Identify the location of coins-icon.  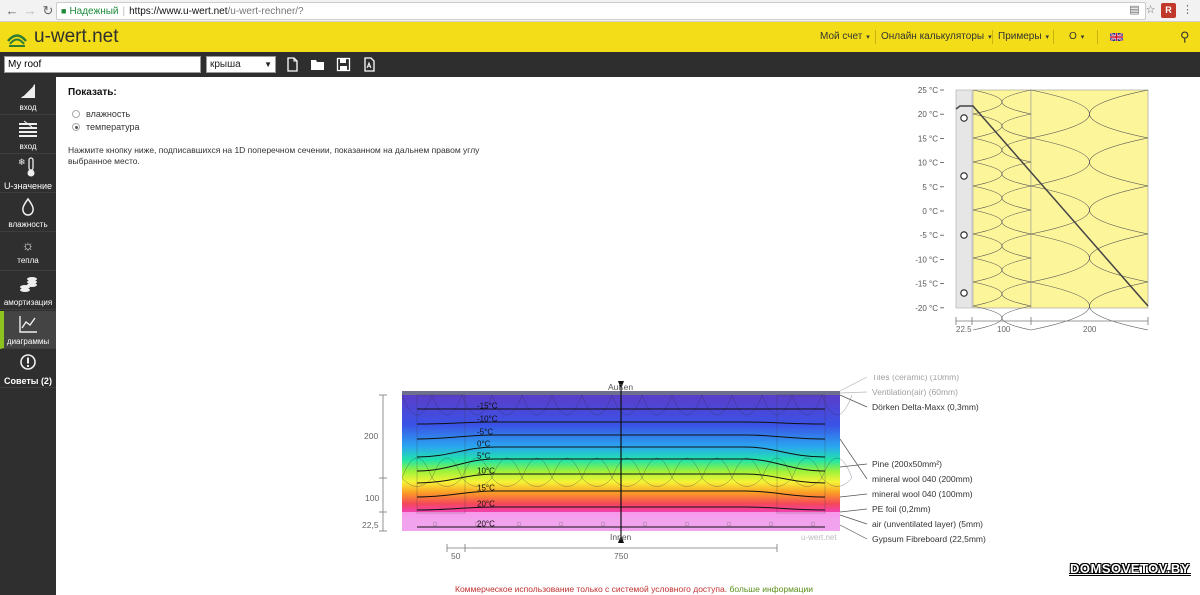
(28, 284).